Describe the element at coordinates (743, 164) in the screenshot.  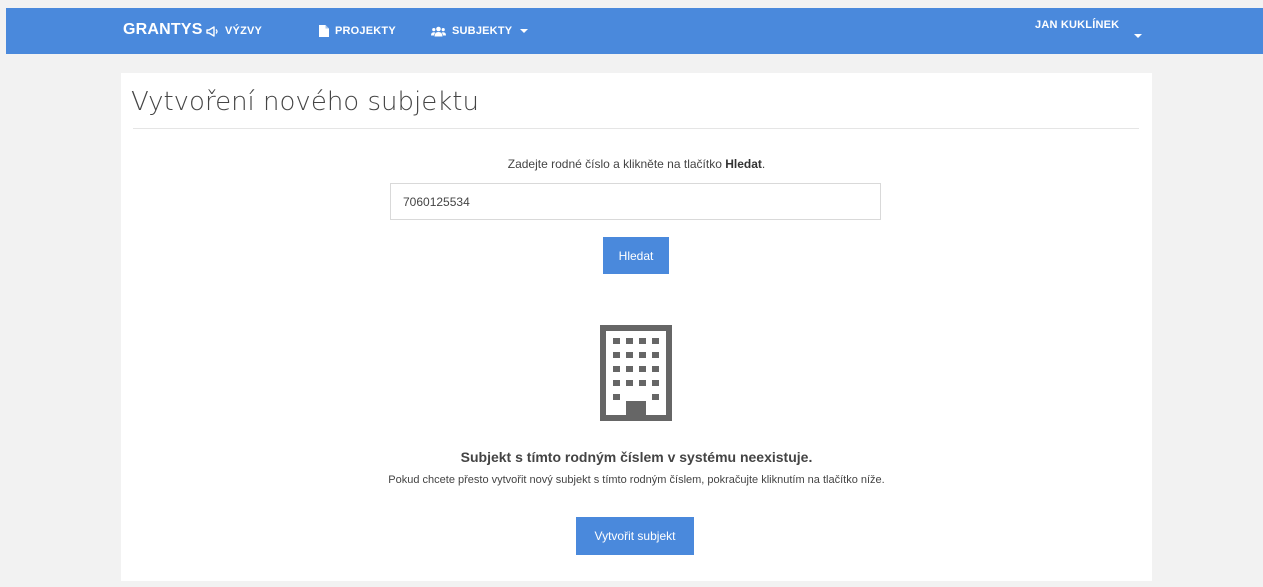
I see `instruction-bold: Hledat` at that location.